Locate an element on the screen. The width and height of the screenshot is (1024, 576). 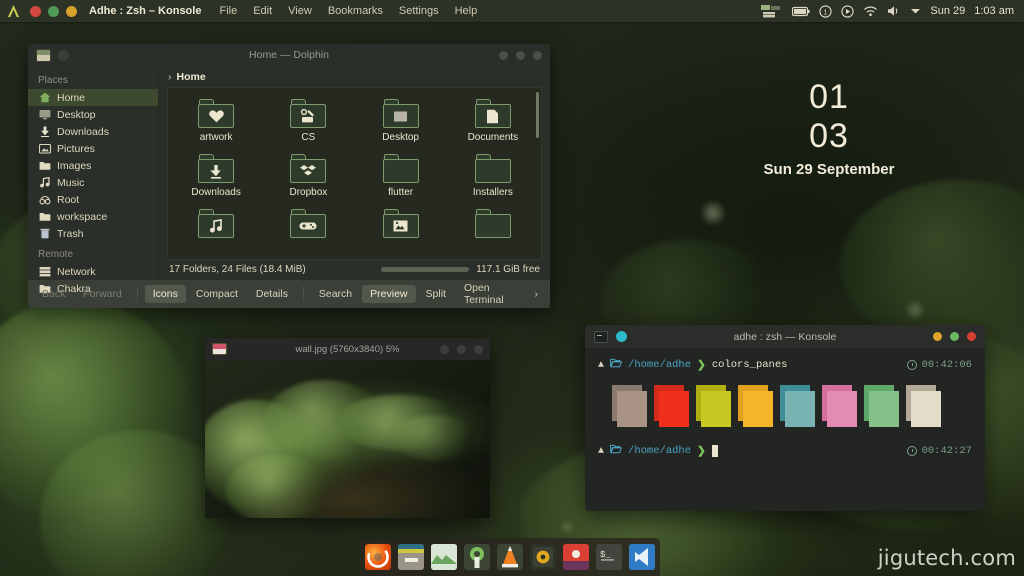
photos-icon is located at coordinates (576, 557).